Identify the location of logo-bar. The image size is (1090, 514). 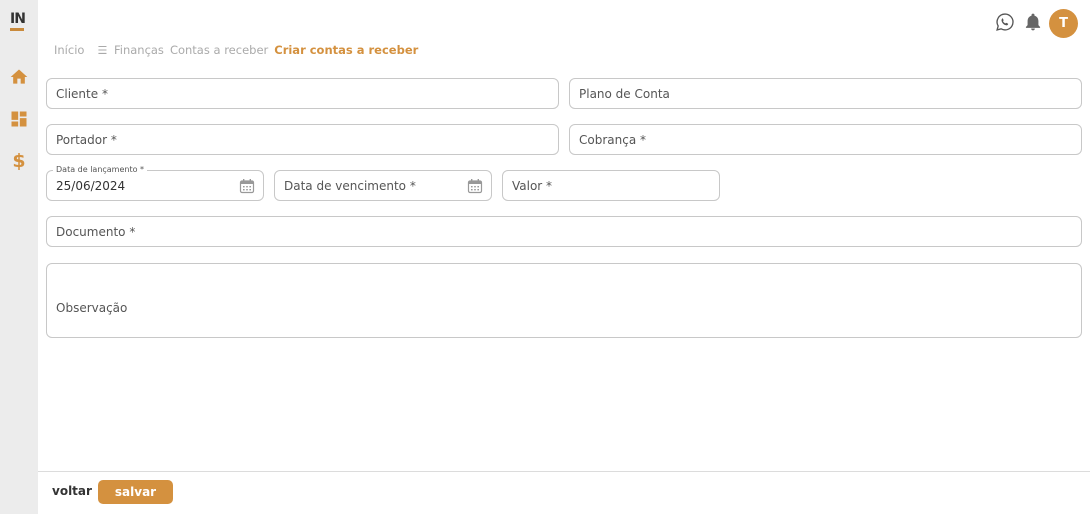
(17, 29).